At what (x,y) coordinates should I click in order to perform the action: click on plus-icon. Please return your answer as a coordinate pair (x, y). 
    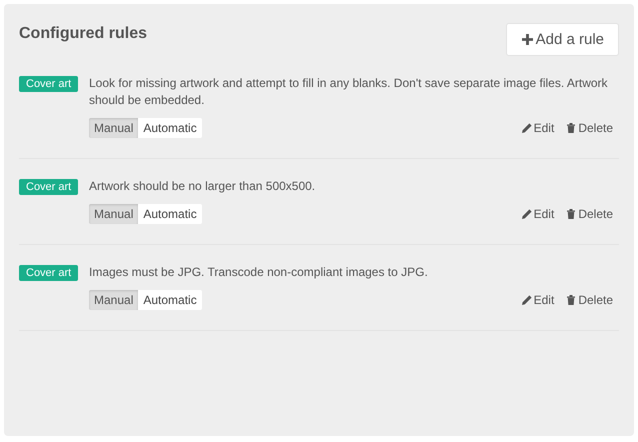
    Looking at the image, I should click on (527, 39).